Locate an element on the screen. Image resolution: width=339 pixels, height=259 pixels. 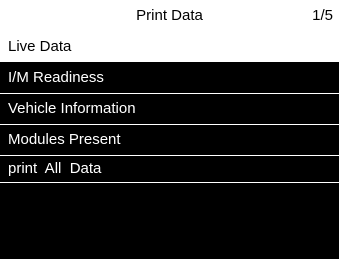
page-title: Print Data is located at coordinates (169, 15).